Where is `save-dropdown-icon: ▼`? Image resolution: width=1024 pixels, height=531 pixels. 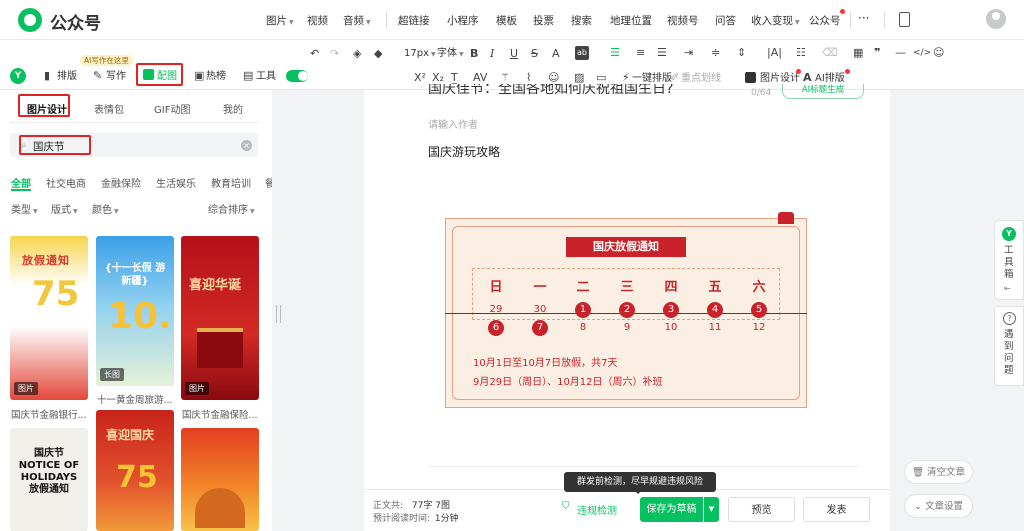 save-dropdown-icon: ▼ is located at coordinates (711, 509).